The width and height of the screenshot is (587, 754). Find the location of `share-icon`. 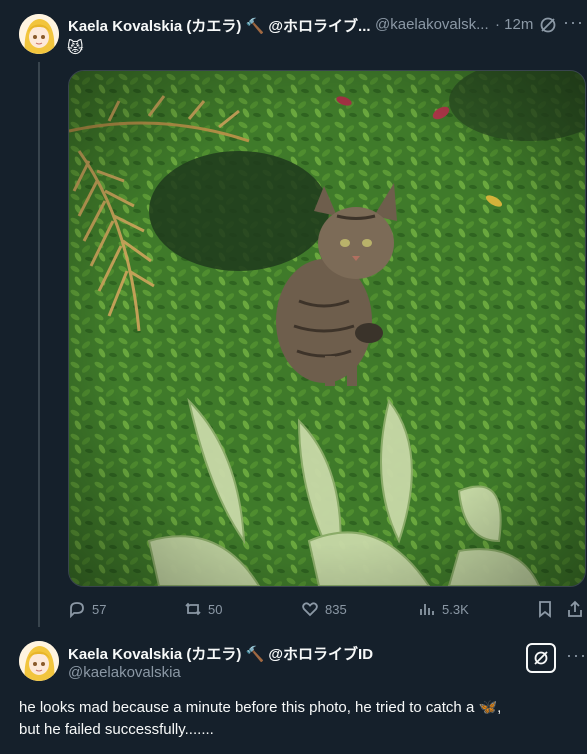

share-icon is located at coordinates (575, 608).